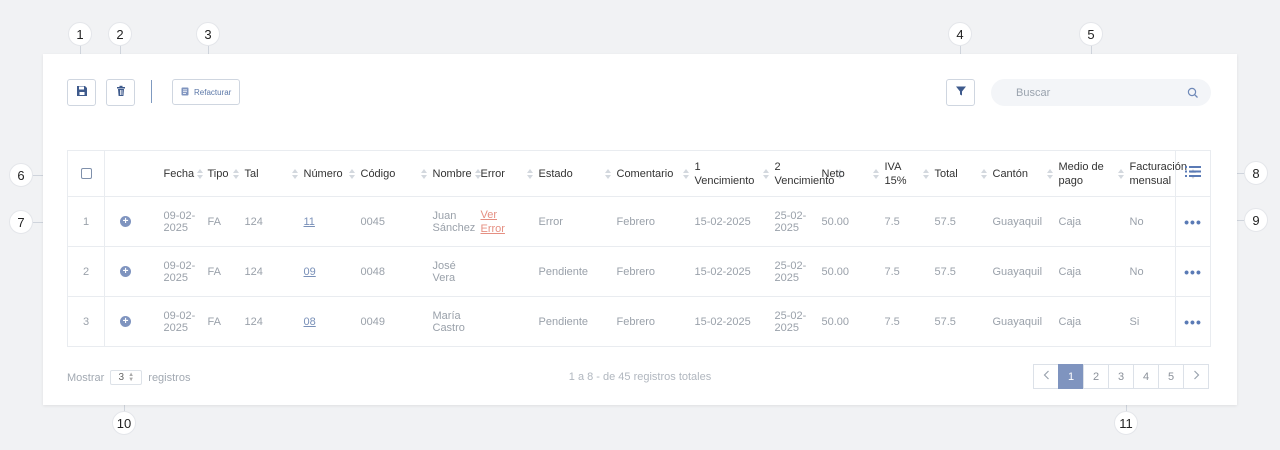 Image resolution: width=1280 pixels, height=450 pixels. What do you see at coordinates (124, 423) in the screenshot?
I see `callout-10: 10` at bounding box center [124, 423].